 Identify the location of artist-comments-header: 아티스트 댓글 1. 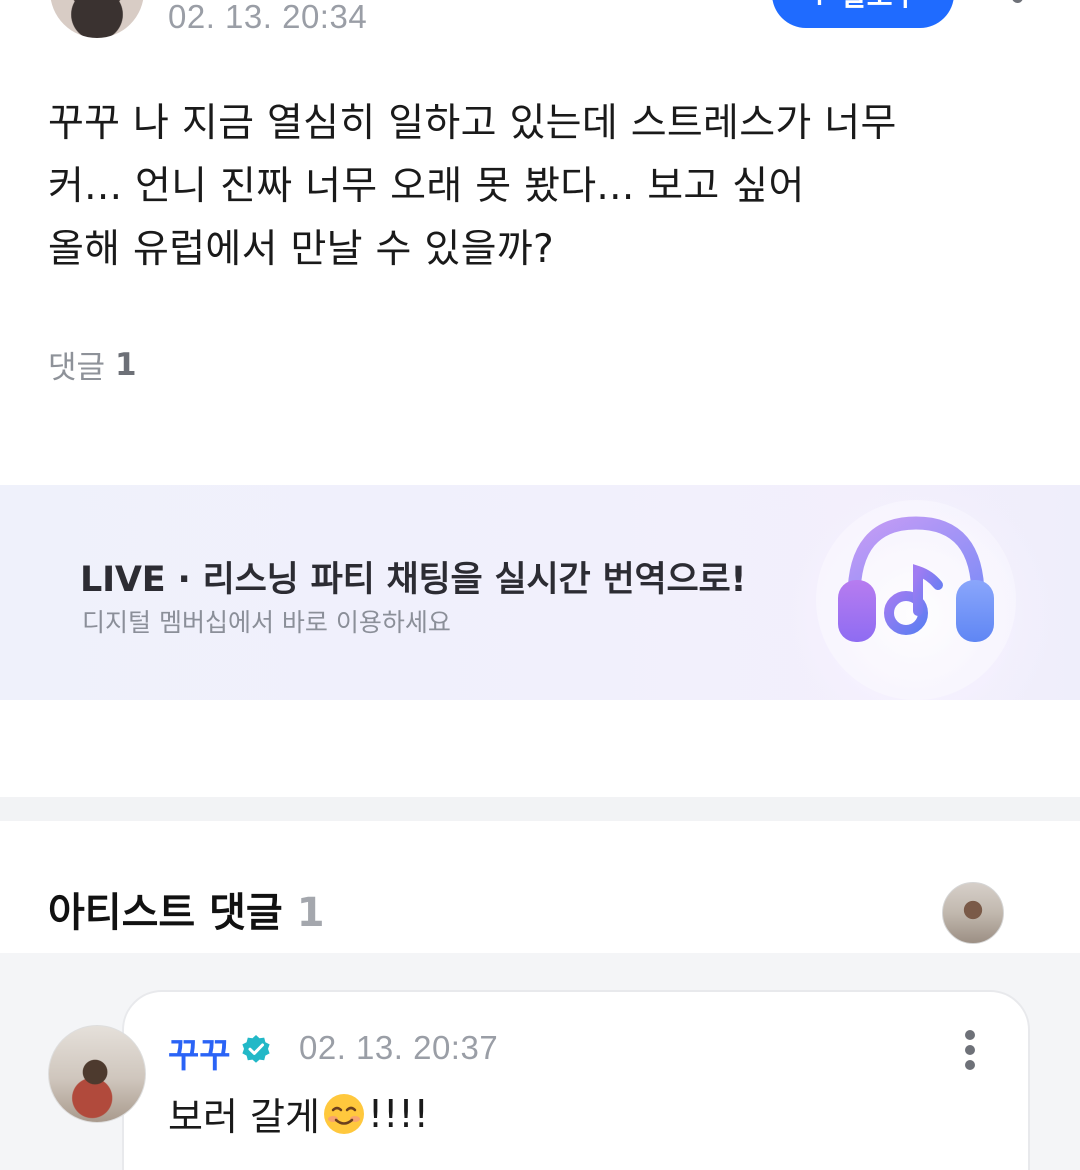
(186, 909).